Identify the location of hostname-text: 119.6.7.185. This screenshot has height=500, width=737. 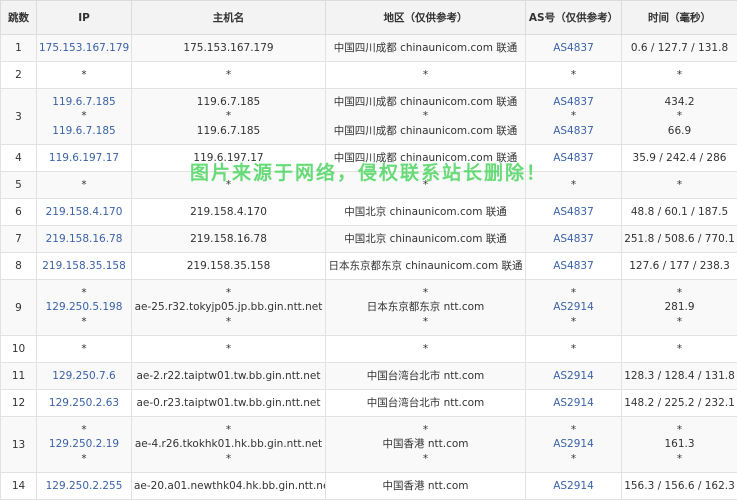
(228, 101).